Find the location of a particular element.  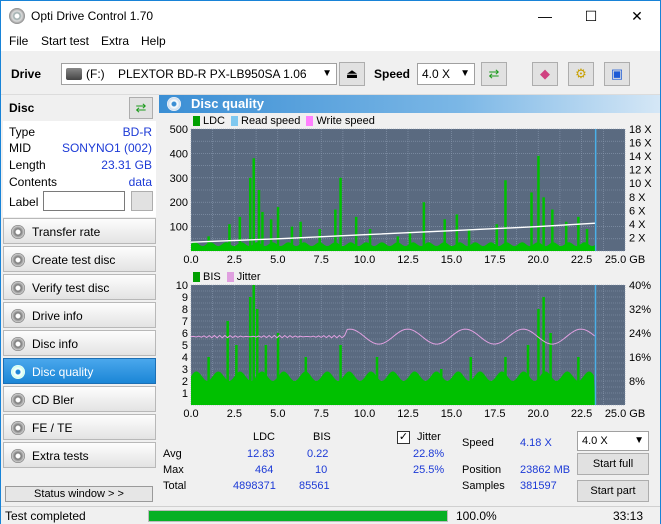

settings-button: ⚙ is located at coordinates (581, 74).